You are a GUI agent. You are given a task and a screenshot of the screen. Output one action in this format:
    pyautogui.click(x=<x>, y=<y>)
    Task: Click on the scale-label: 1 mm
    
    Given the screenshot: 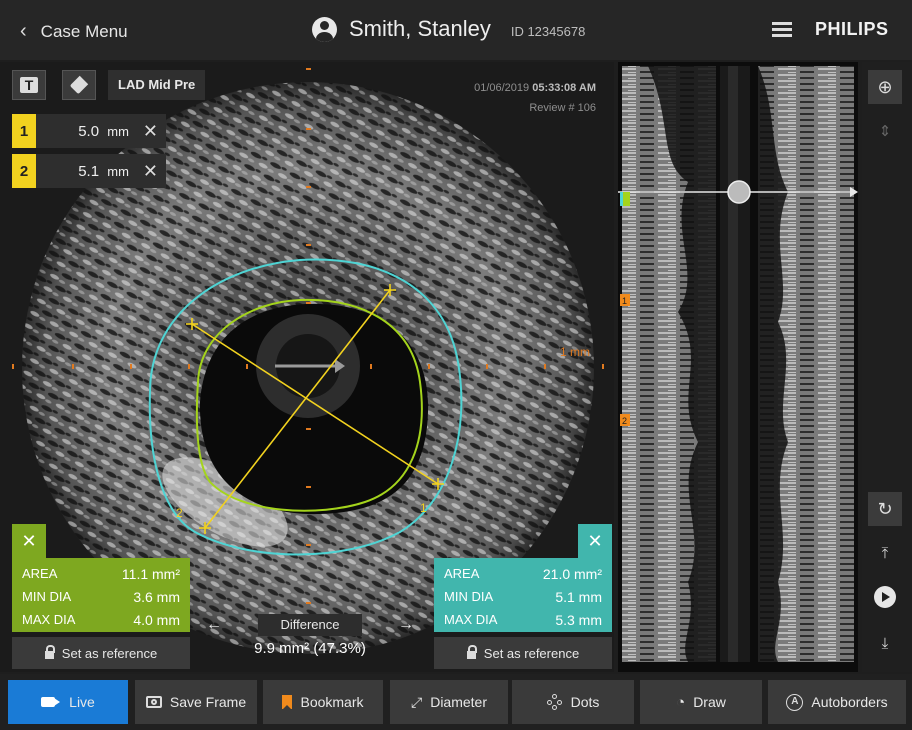 What is the action you would take?
    pyautogui.click(x=575, y=352)
    